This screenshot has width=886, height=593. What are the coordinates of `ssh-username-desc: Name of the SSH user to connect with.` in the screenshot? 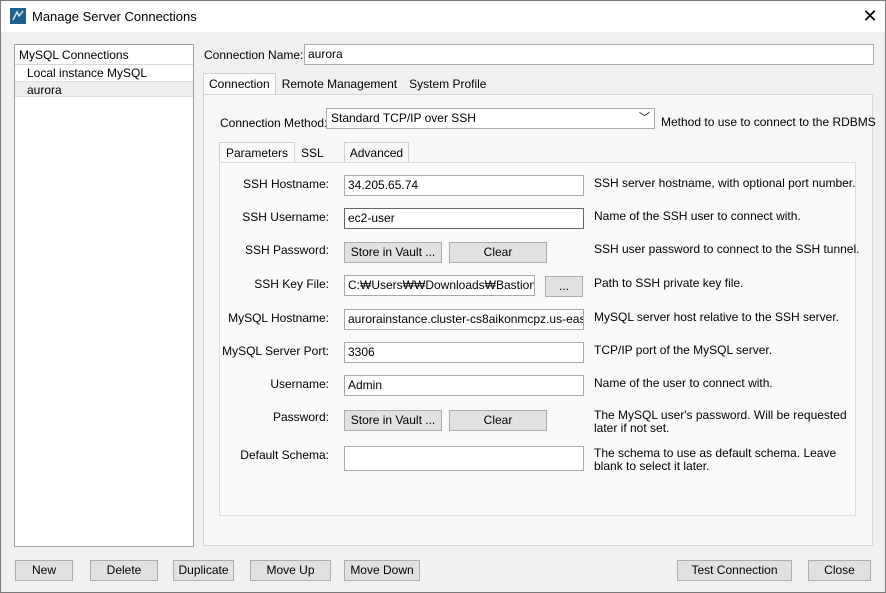 It's located at (697, 216).